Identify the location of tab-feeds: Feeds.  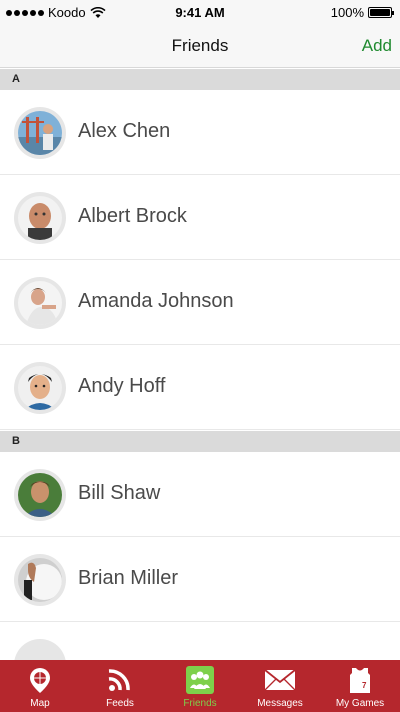
(120, 686).